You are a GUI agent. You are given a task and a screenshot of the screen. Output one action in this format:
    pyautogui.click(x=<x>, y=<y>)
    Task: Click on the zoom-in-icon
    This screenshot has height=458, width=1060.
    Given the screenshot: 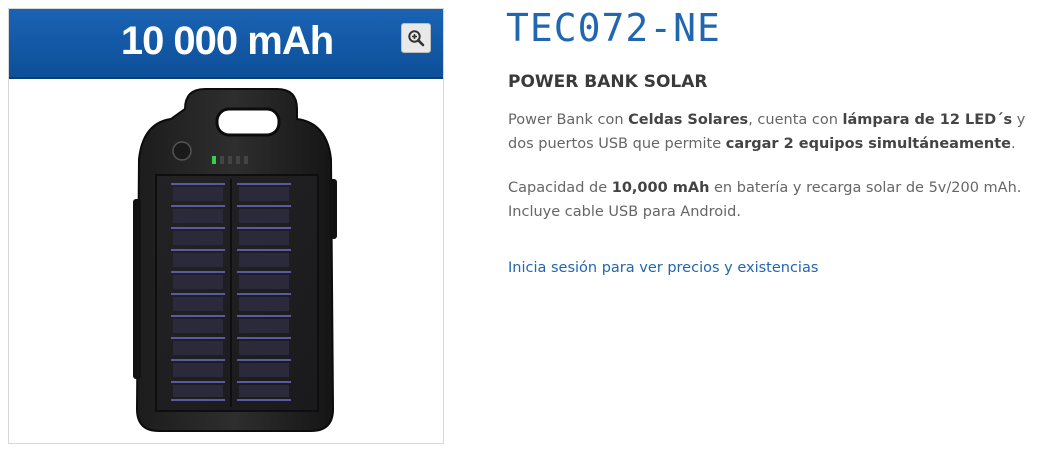 What is the action you would take?
    pyautogui.click(x=416, y=38)
    